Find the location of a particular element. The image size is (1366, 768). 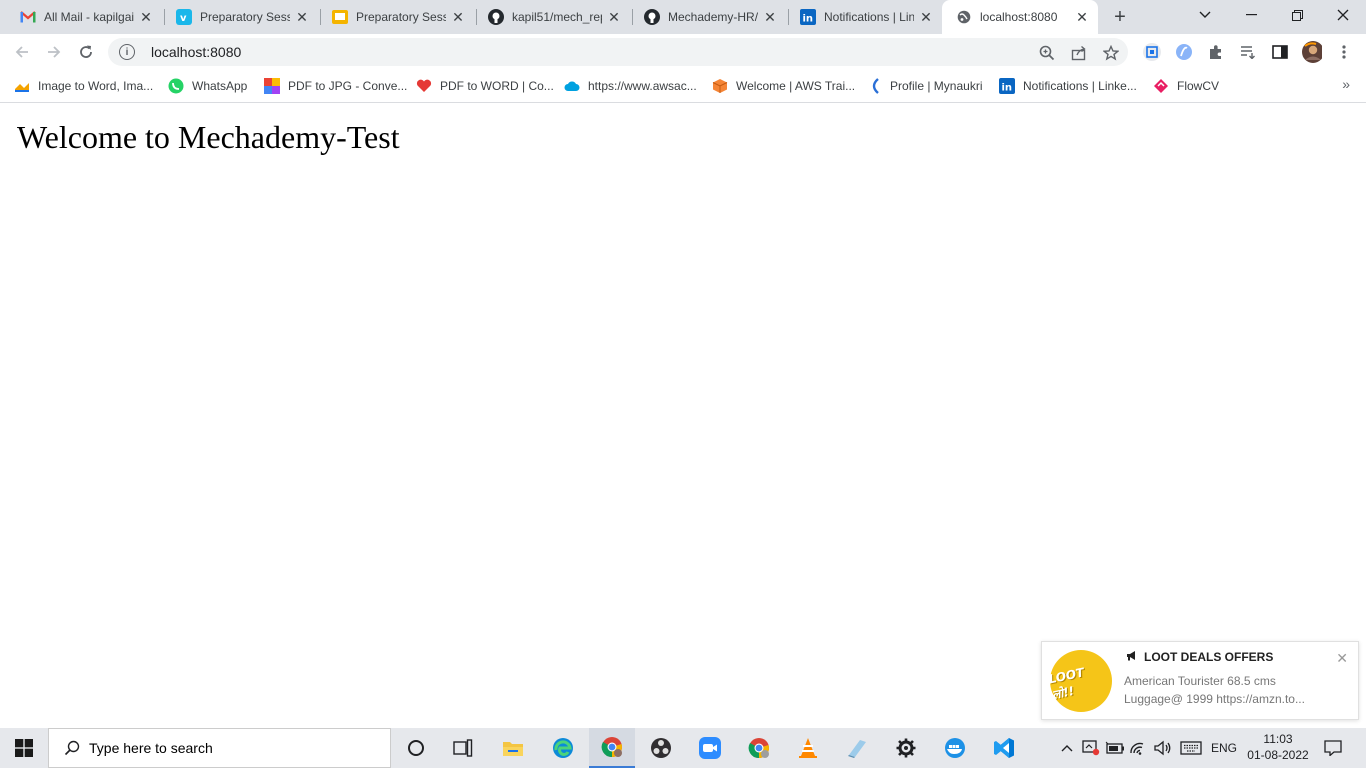

tab-title: All Mail - kapilgai is located at coordinates (89, 17).